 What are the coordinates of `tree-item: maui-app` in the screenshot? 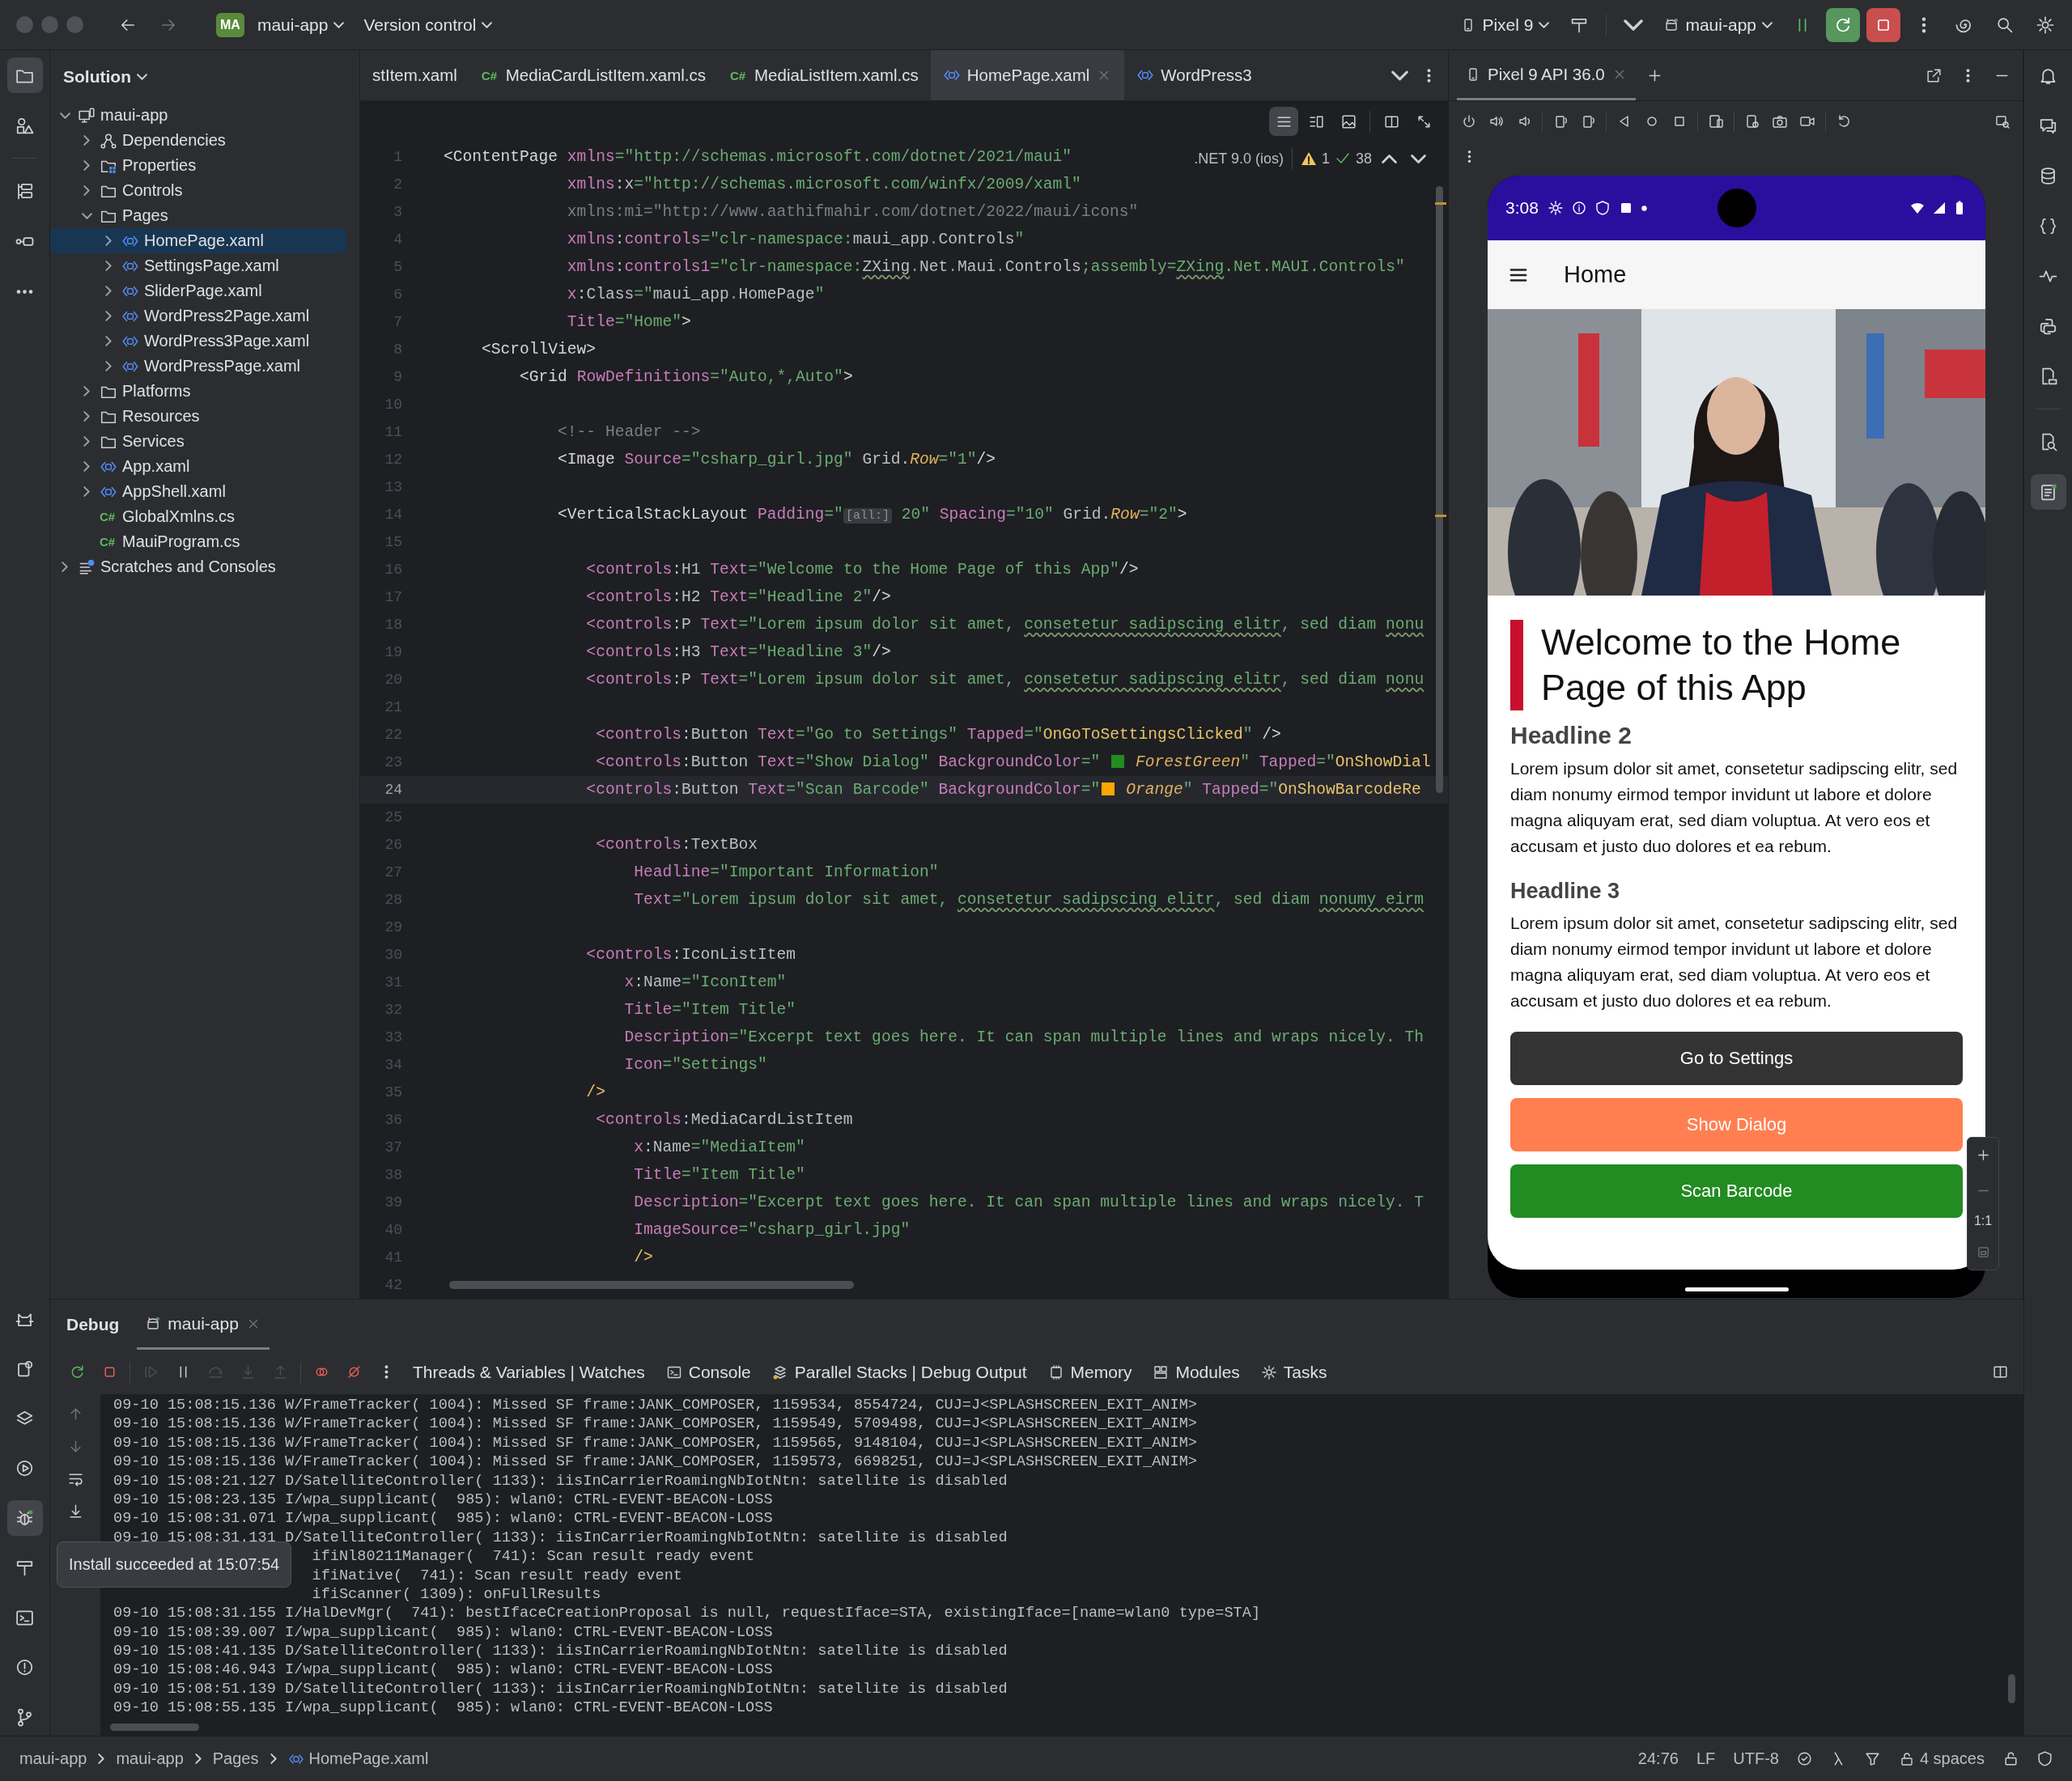 It's located at (198, 116).